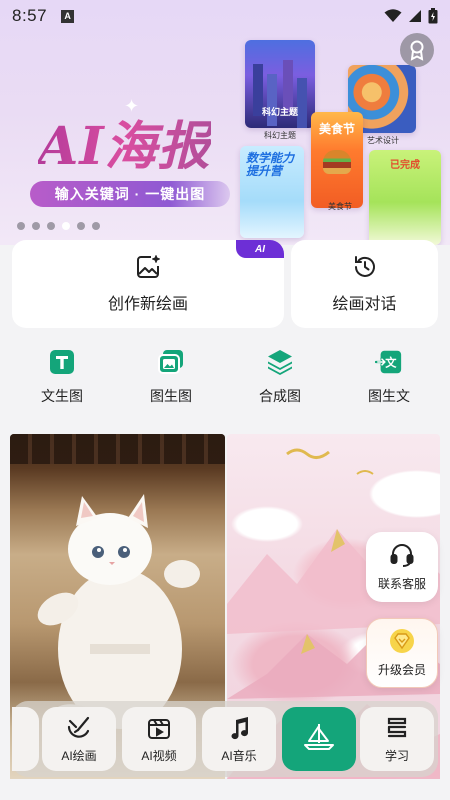 This screenshot has width=450, height=800. I want to click on images-icon, so click(171, 362).